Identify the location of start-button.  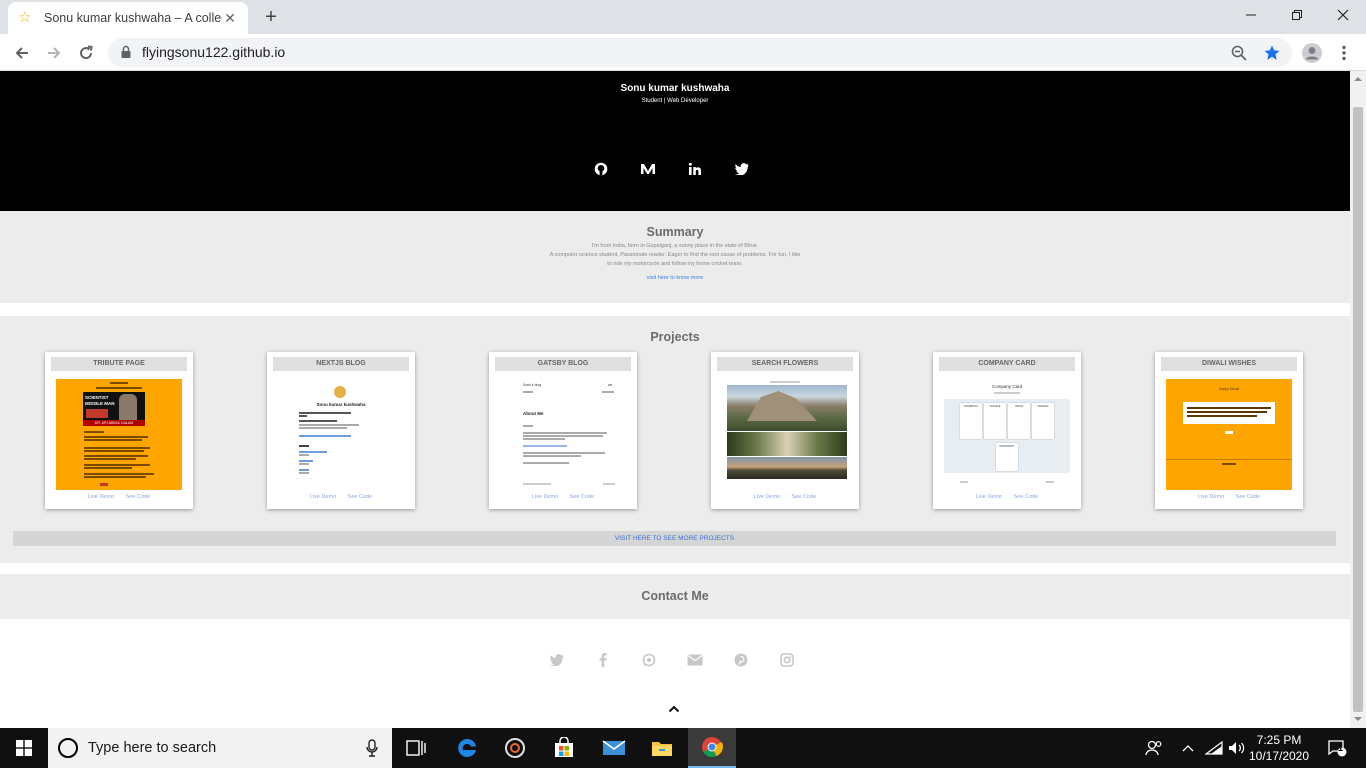
(24, 748).